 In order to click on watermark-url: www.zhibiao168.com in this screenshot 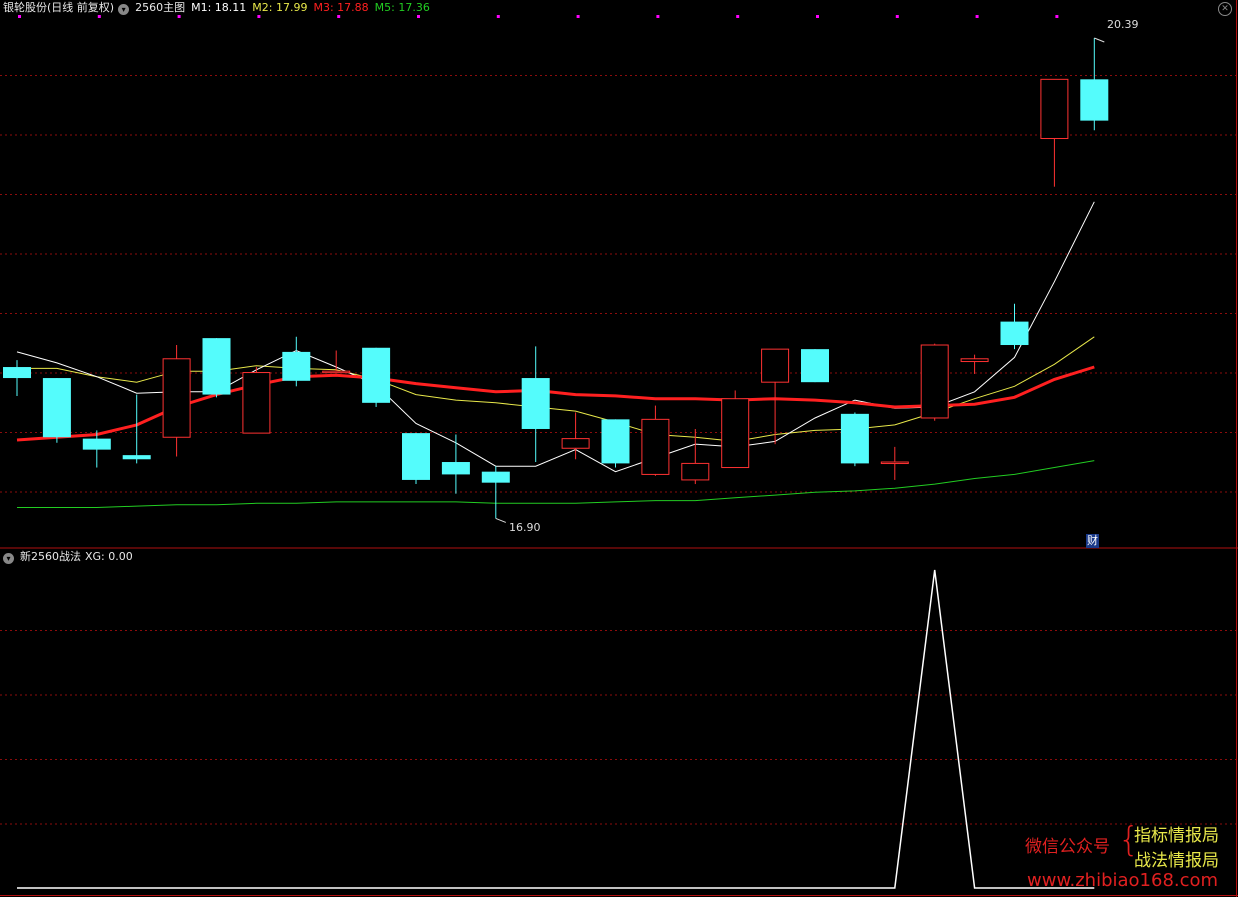, I will do `click(1123, 880)`.